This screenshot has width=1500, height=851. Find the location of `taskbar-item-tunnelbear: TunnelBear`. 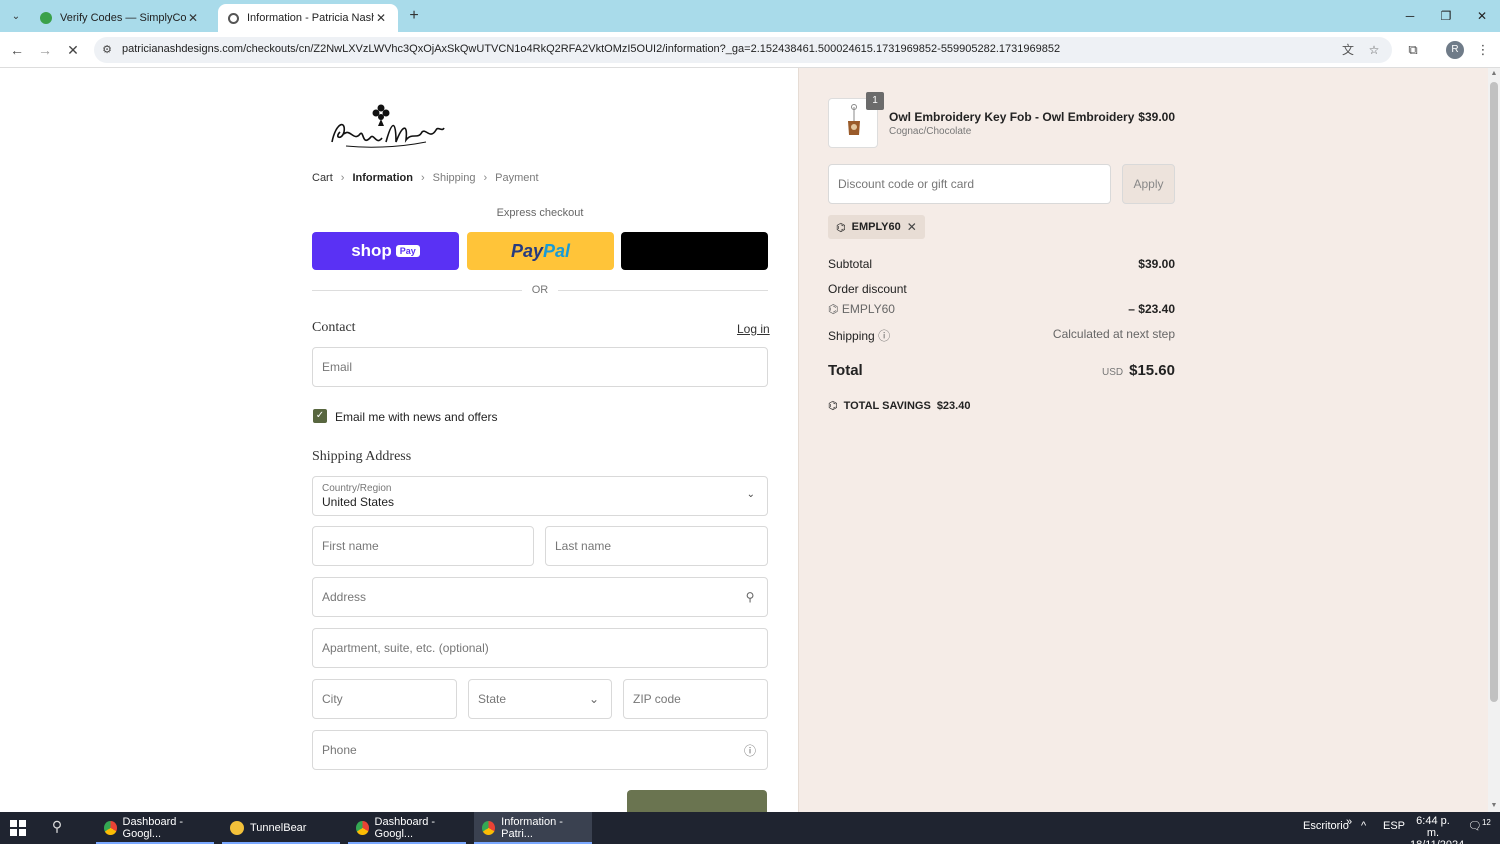

taskbar-item-tunnelbear: TunnelBear is located at coordinates (281, 828).